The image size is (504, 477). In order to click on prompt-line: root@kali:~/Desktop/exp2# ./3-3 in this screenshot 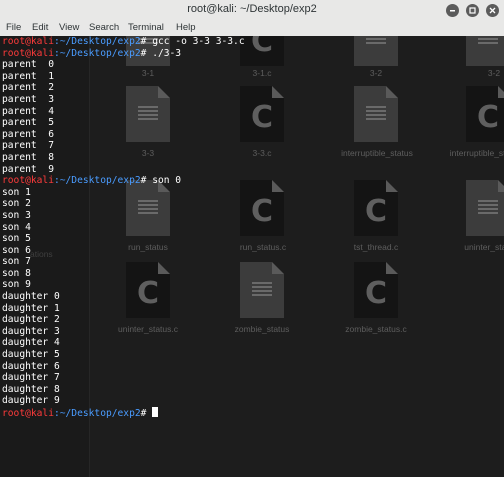, I will do `click(252, 54)`.